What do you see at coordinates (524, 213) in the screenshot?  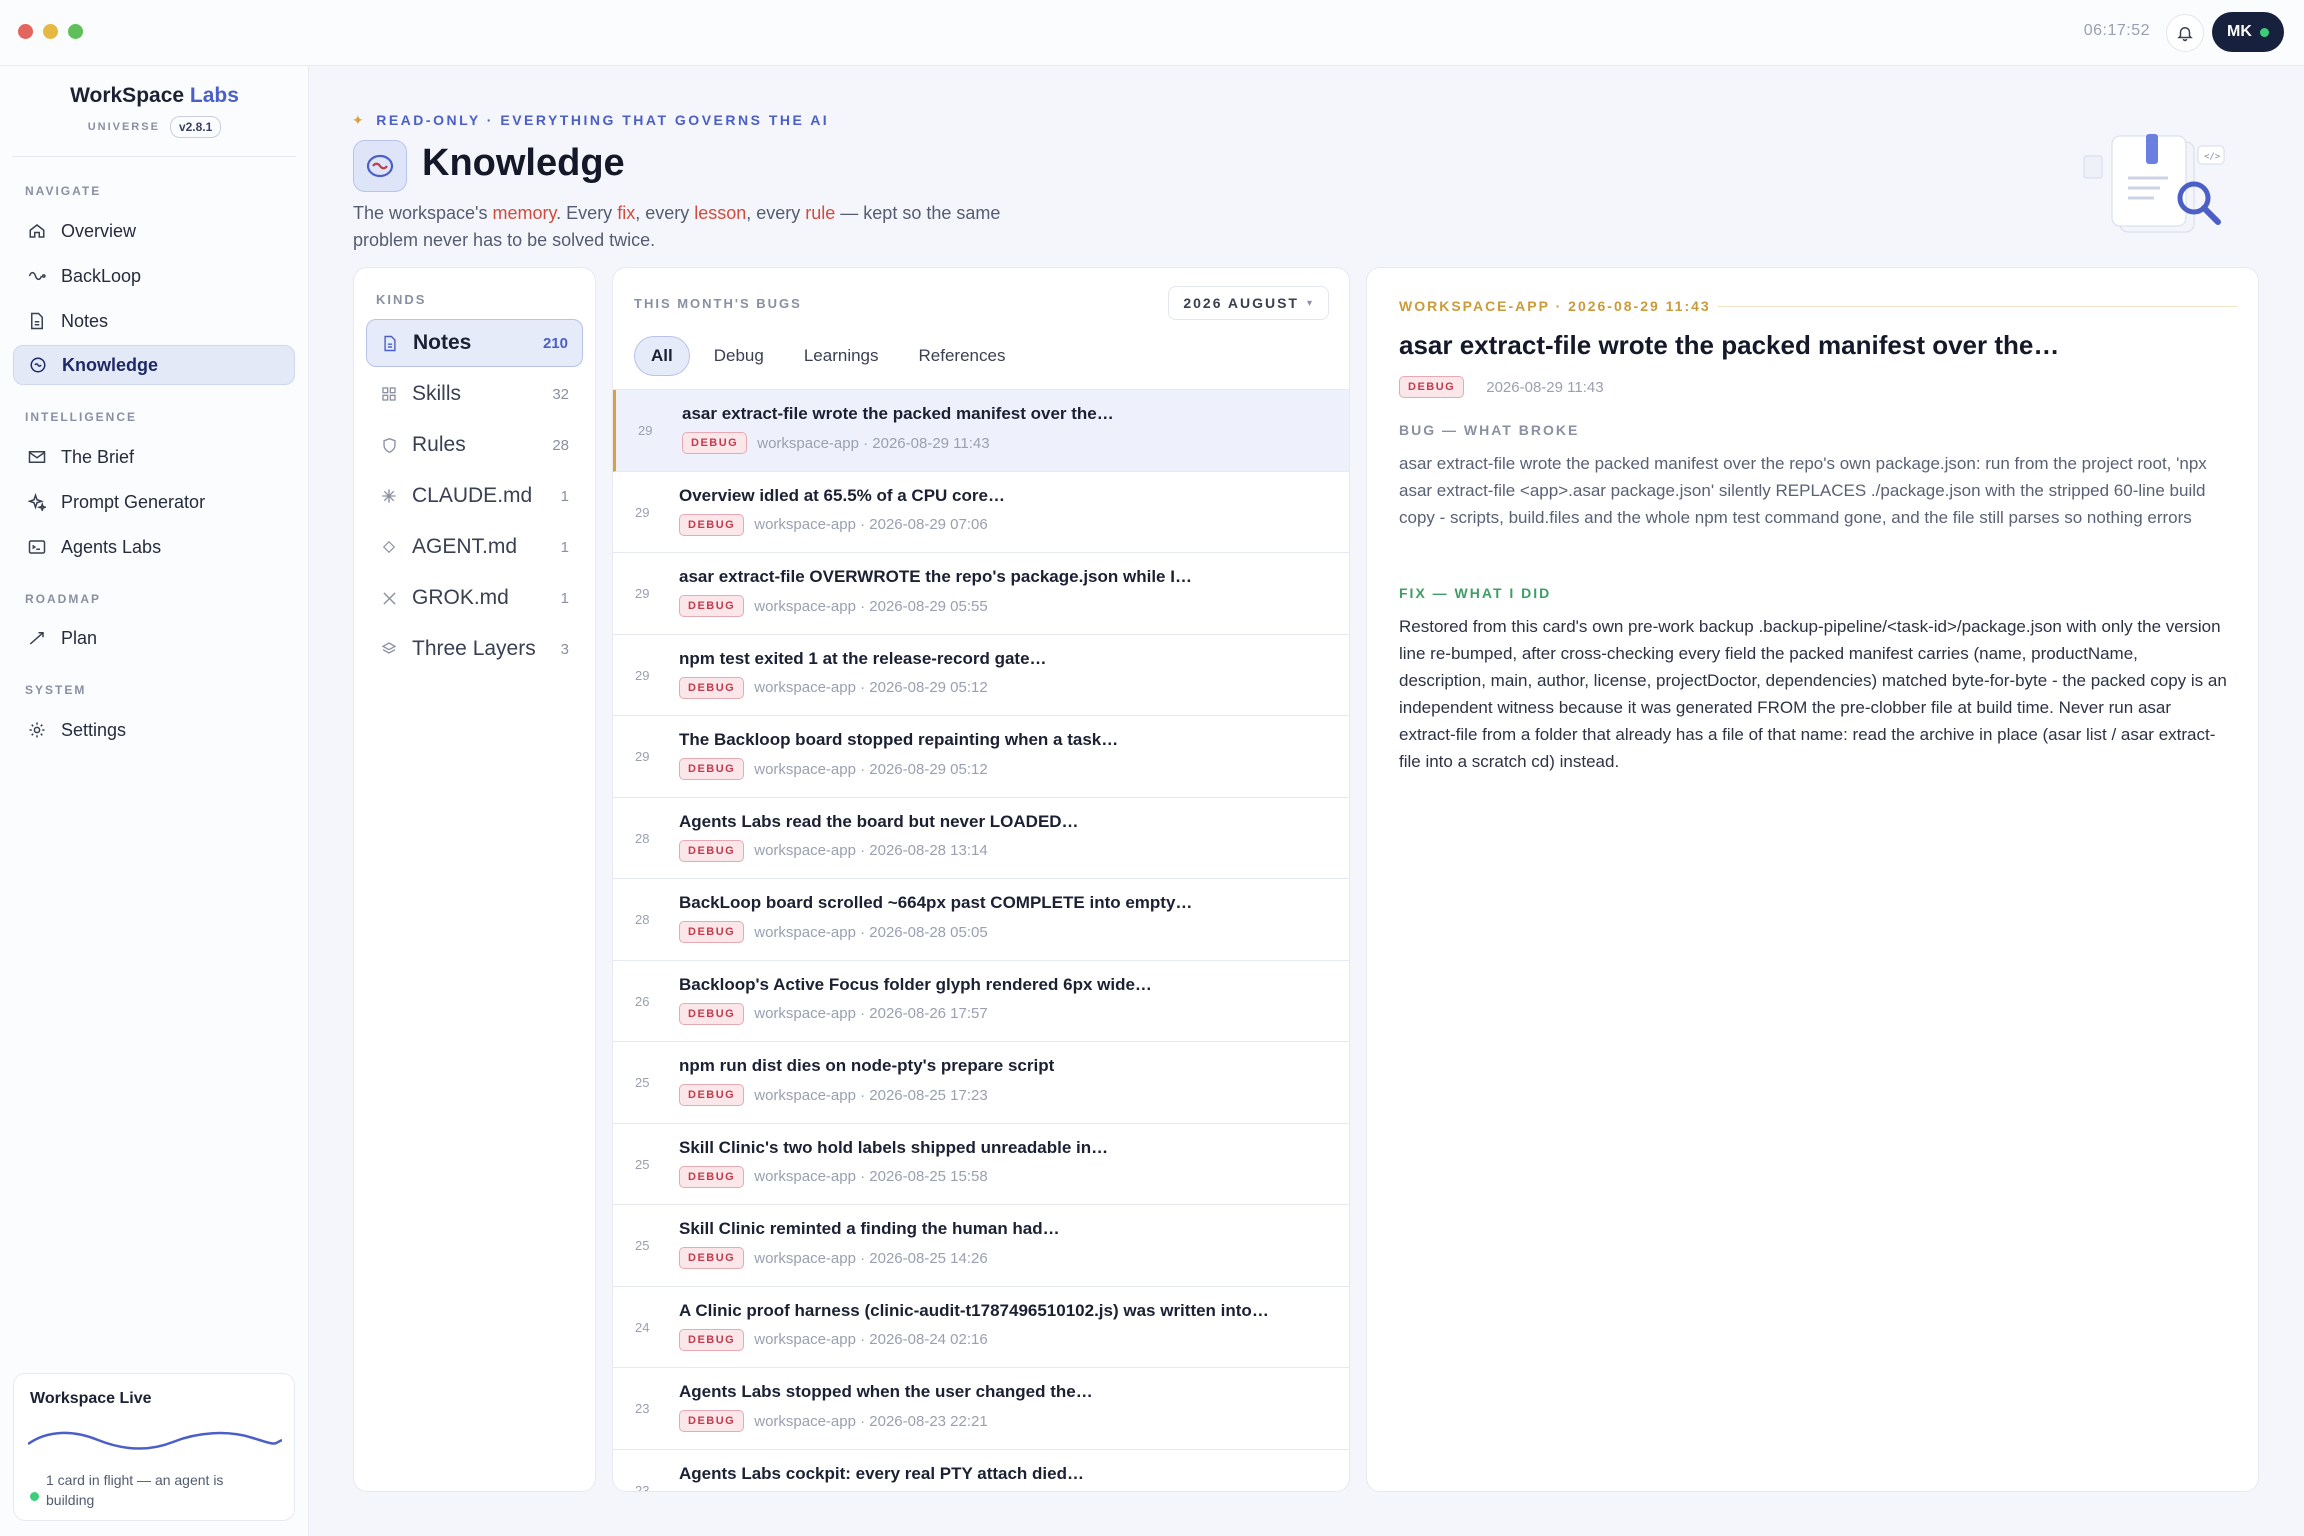 I see `desc-highlight-memory: memory` at bounding box center [524, 213].